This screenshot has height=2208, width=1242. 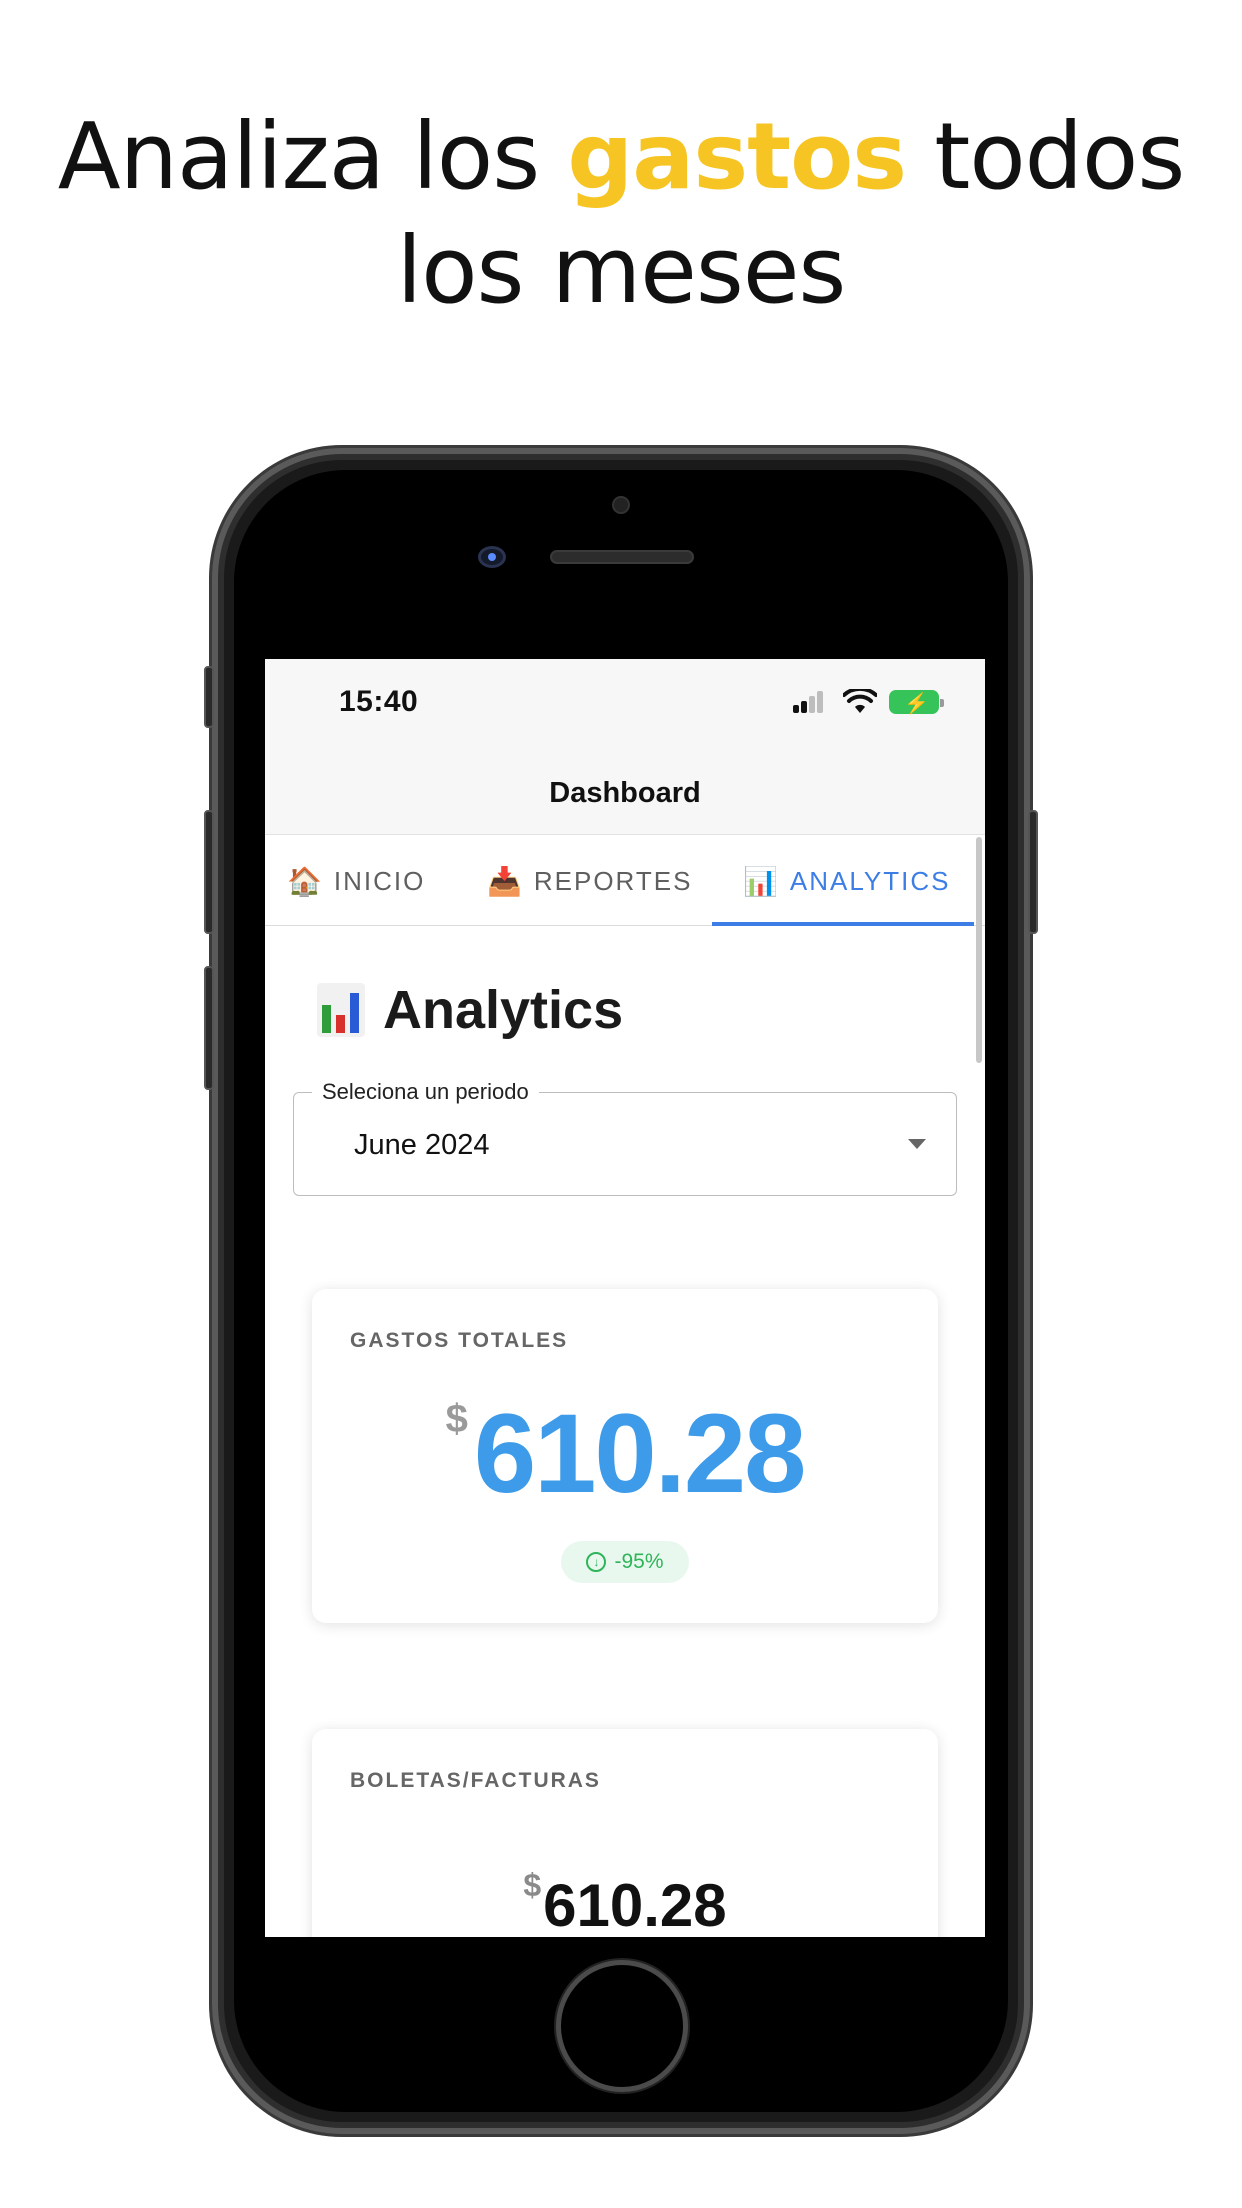 I want to click on active-tab-indicator, so click(x=843, y=924).